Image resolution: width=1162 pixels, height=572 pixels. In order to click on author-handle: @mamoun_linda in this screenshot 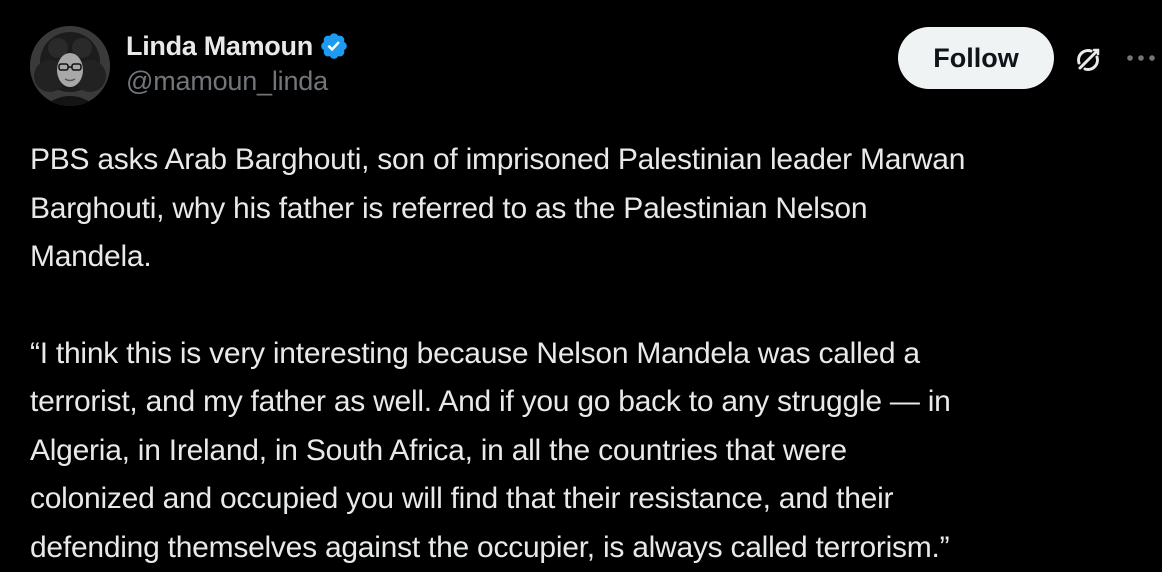, I will do `click(237, 81)`.